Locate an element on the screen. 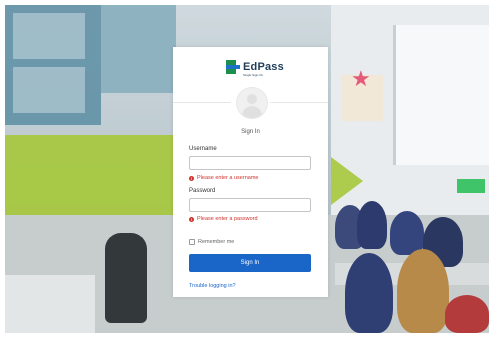 Image resolution: width=492 pixels, height=338 pixels. backpack is located at coordinates (467, 314).